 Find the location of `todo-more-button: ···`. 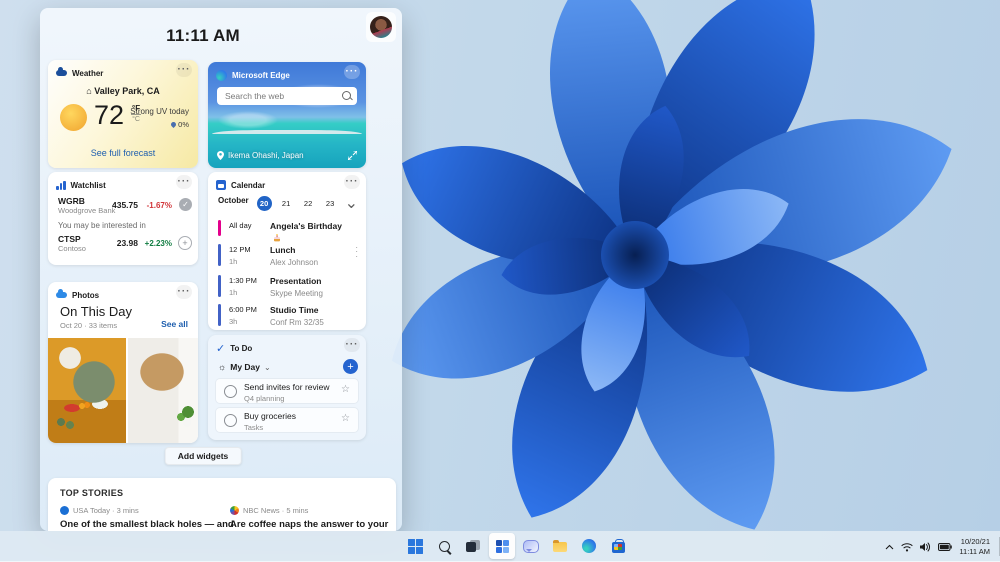

todo-more-button: ··· is located at coordinates (352, 345).